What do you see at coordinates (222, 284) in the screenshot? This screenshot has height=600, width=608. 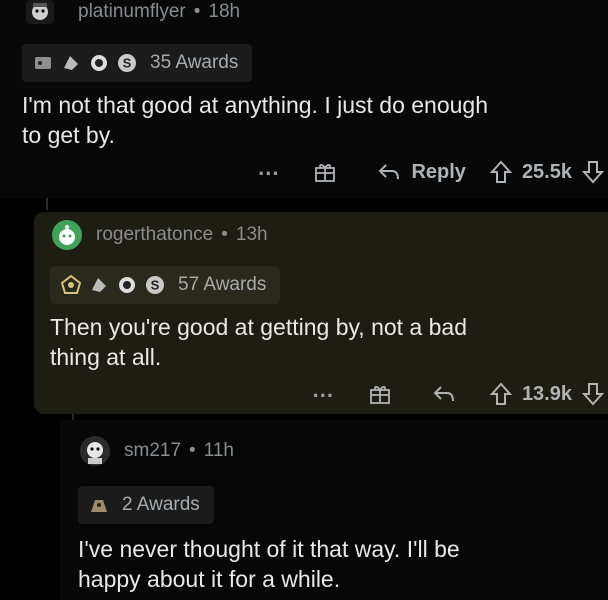 I see `awards-count: 57 Awards` at bounding box center [222, 284].